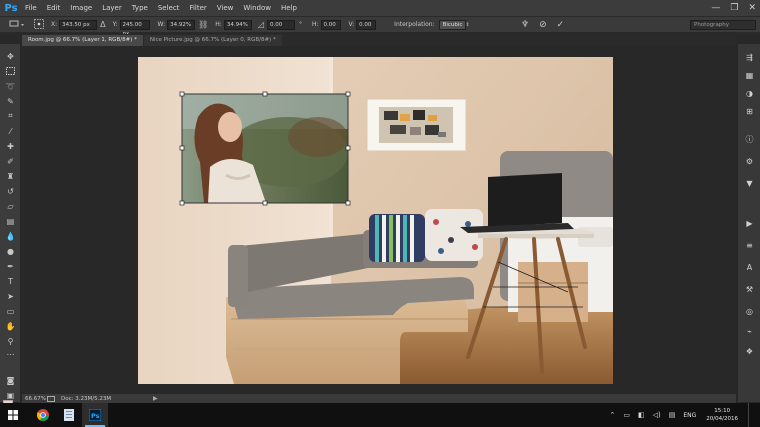 The width and height of the screenshot is (760, 427). Describe the element at coordinates (115, 24) in the screenshot. I see `y-label: Y:` at that location.